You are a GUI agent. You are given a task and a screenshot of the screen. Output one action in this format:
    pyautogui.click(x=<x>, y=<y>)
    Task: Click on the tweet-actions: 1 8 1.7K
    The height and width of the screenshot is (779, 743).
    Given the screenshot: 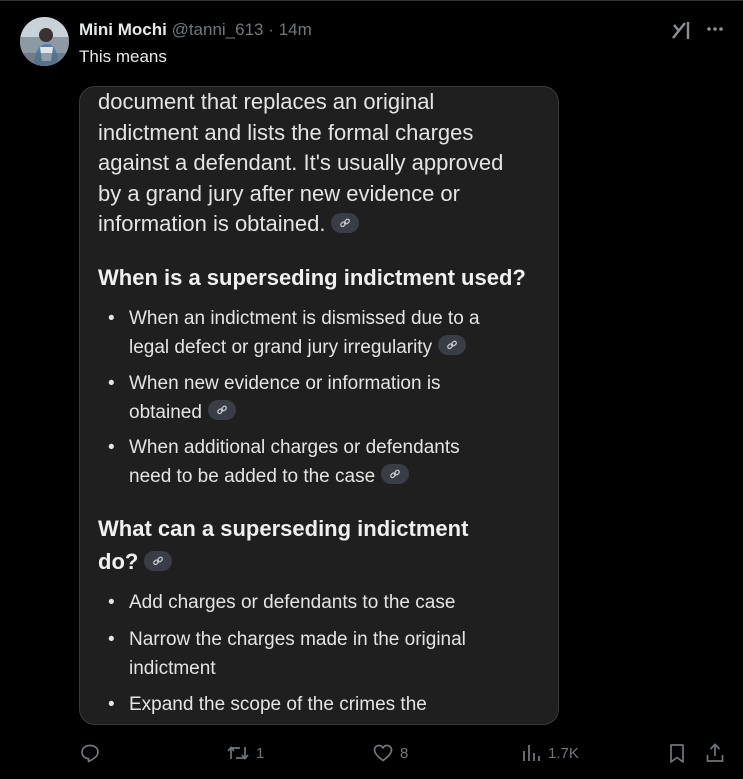 What is the action you would take?
    pyautogui.click(x=371, y=753)
    